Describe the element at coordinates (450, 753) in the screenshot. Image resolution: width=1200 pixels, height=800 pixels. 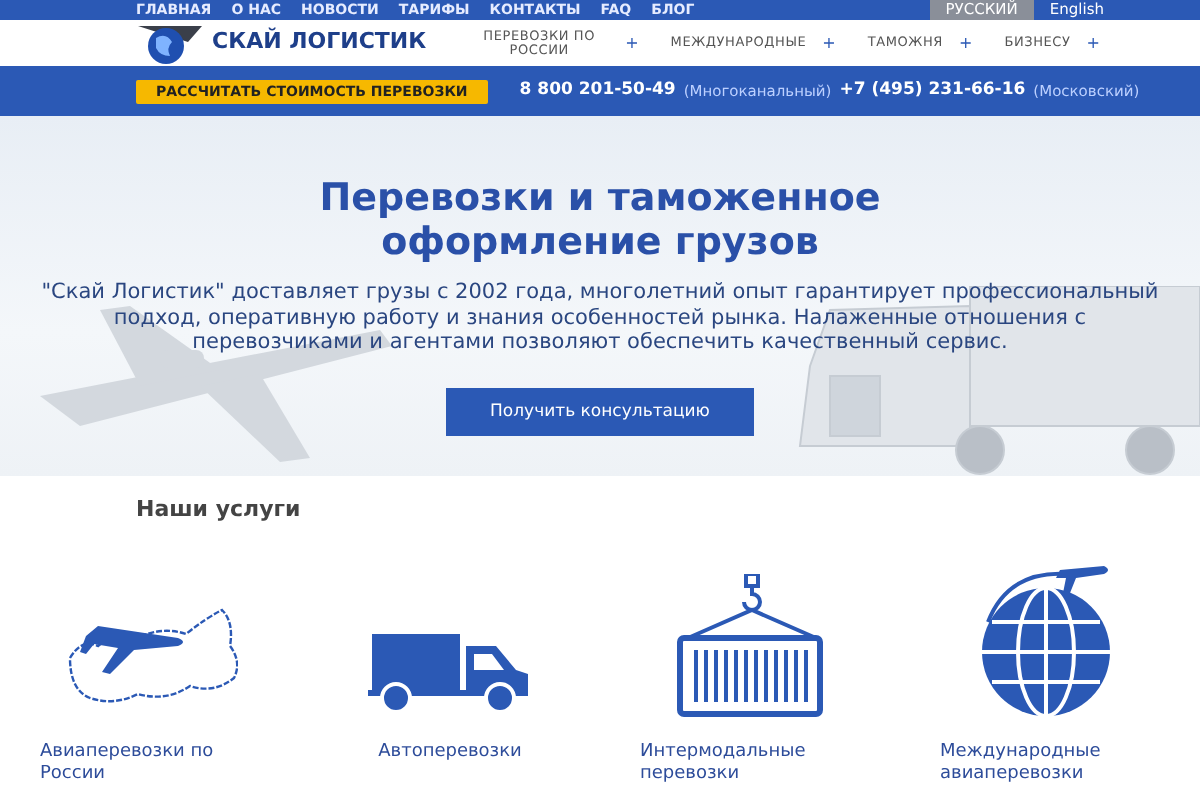
I see `service-link: Автоперевозки` at that location.